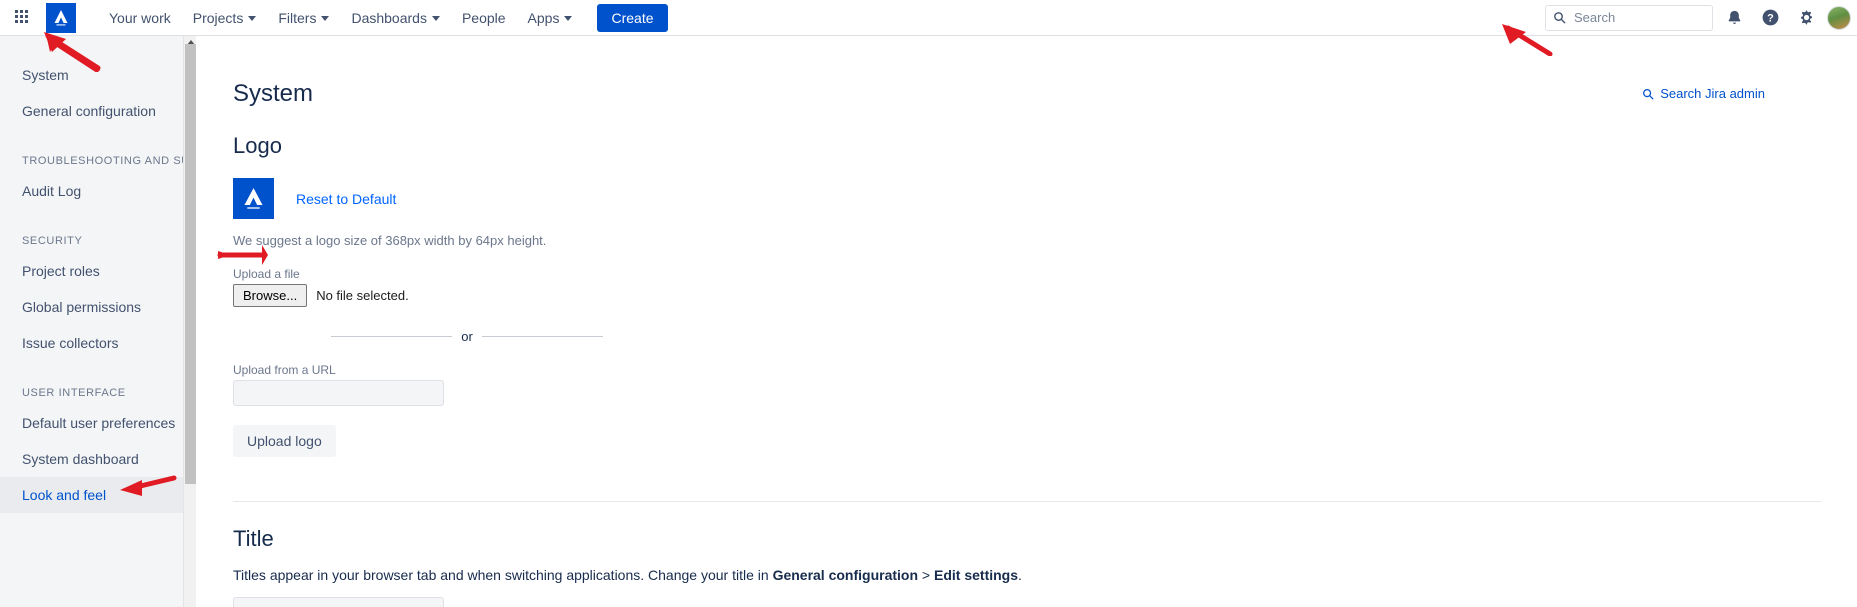 The height and width of the screenshot is (607, 1857). I want to click on help-circle-icon: ?, so click(1770, 17).